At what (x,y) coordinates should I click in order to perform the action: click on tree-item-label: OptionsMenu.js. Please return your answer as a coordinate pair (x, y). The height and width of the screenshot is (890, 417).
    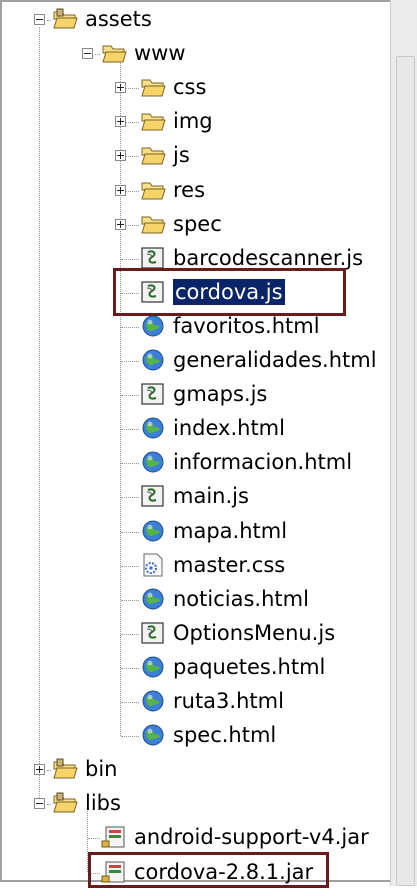
    Looking at the image, I should click on (254, 632).